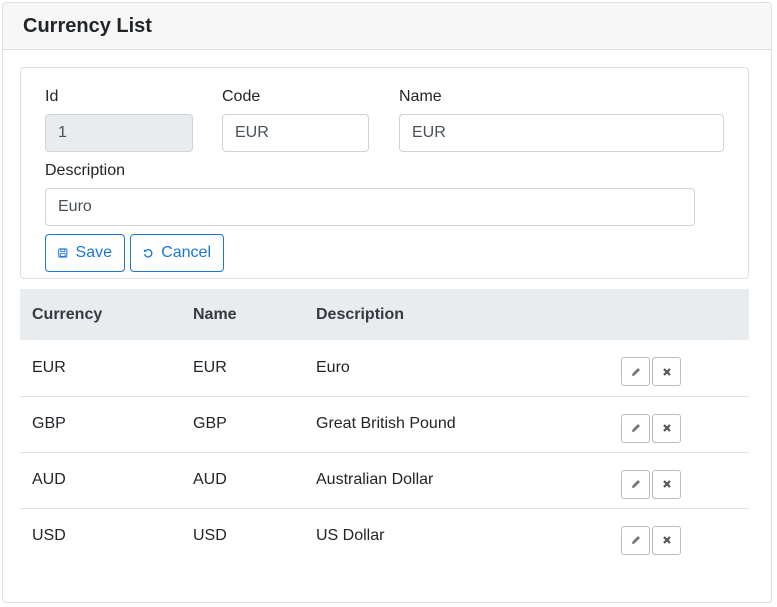 The width and height of the screenshot is (777, 607). I want to click on save-label: Save, so click(93, 252).